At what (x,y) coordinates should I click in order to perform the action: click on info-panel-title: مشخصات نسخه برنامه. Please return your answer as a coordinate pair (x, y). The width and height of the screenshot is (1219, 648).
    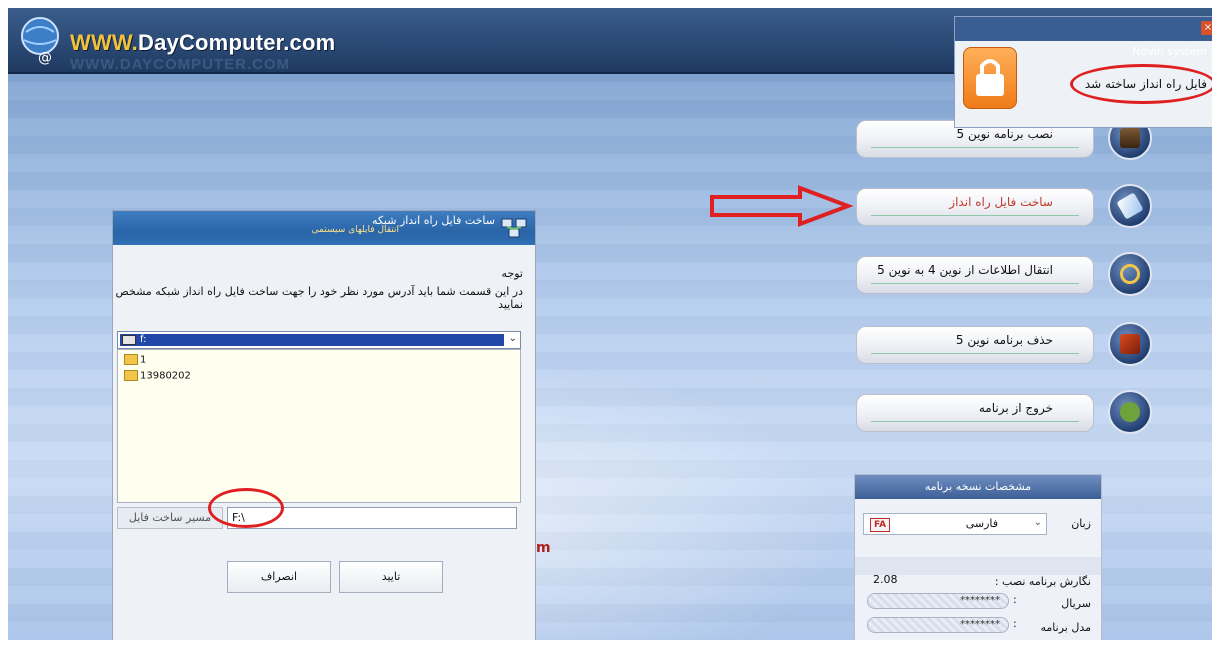
    Looking at the image, I should click on (978, 487).